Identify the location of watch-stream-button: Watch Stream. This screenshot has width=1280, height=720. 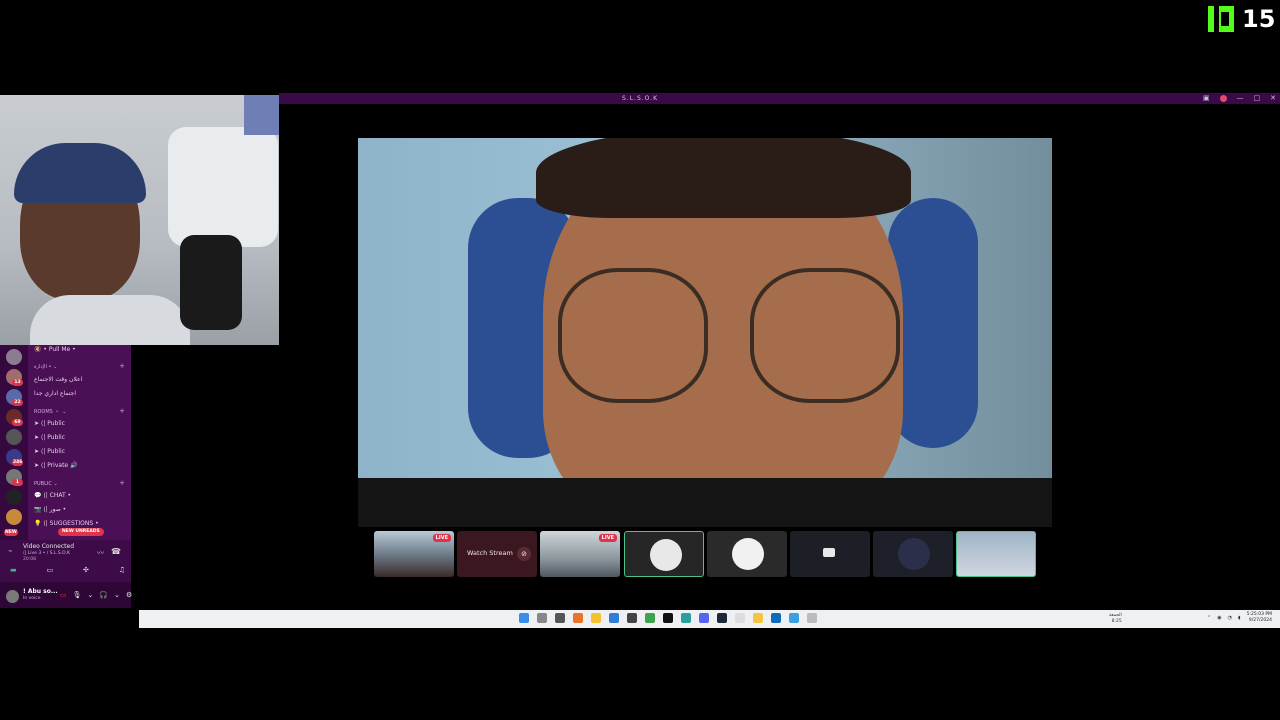
(490, 553).